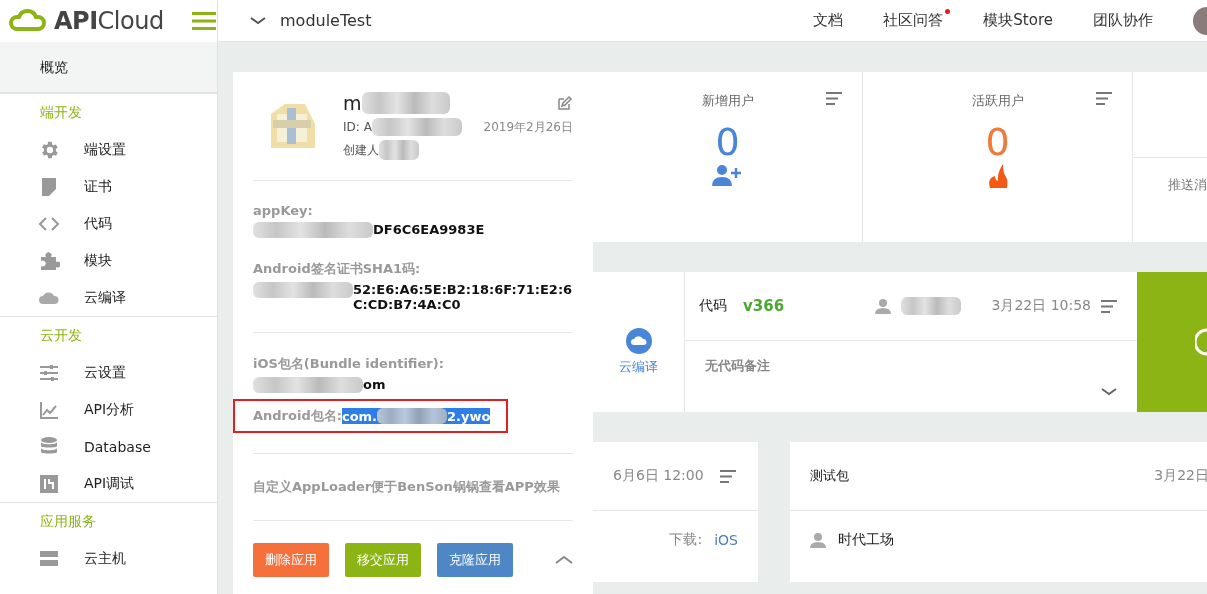 This screenshot has width=1207, height=594. What do you see at coordinates (1018, 20) in the screenshot?
I see `nav-link: 模块Store` at bounding box center [1018, 20].